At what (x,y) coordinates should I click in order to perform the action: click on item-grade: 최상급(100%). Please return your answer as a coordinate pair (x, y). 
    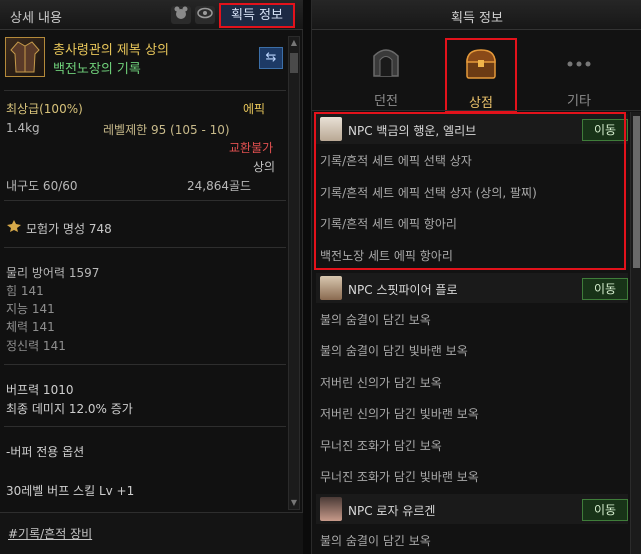
    Looking at the image, I should click on (44, 109).